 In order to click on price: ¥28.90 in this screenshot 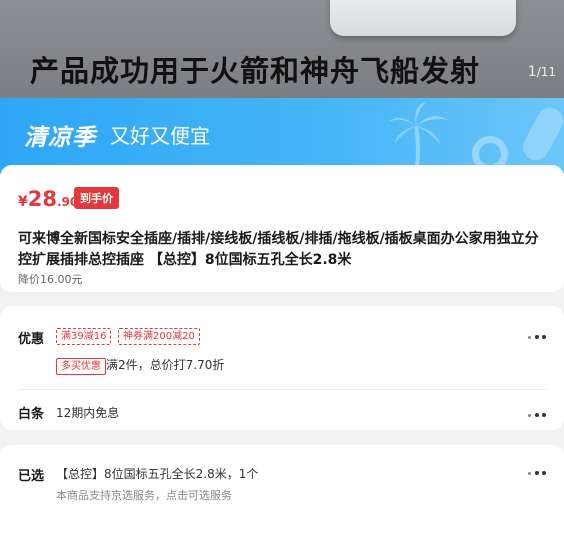, I will do `click(48, 199)`.